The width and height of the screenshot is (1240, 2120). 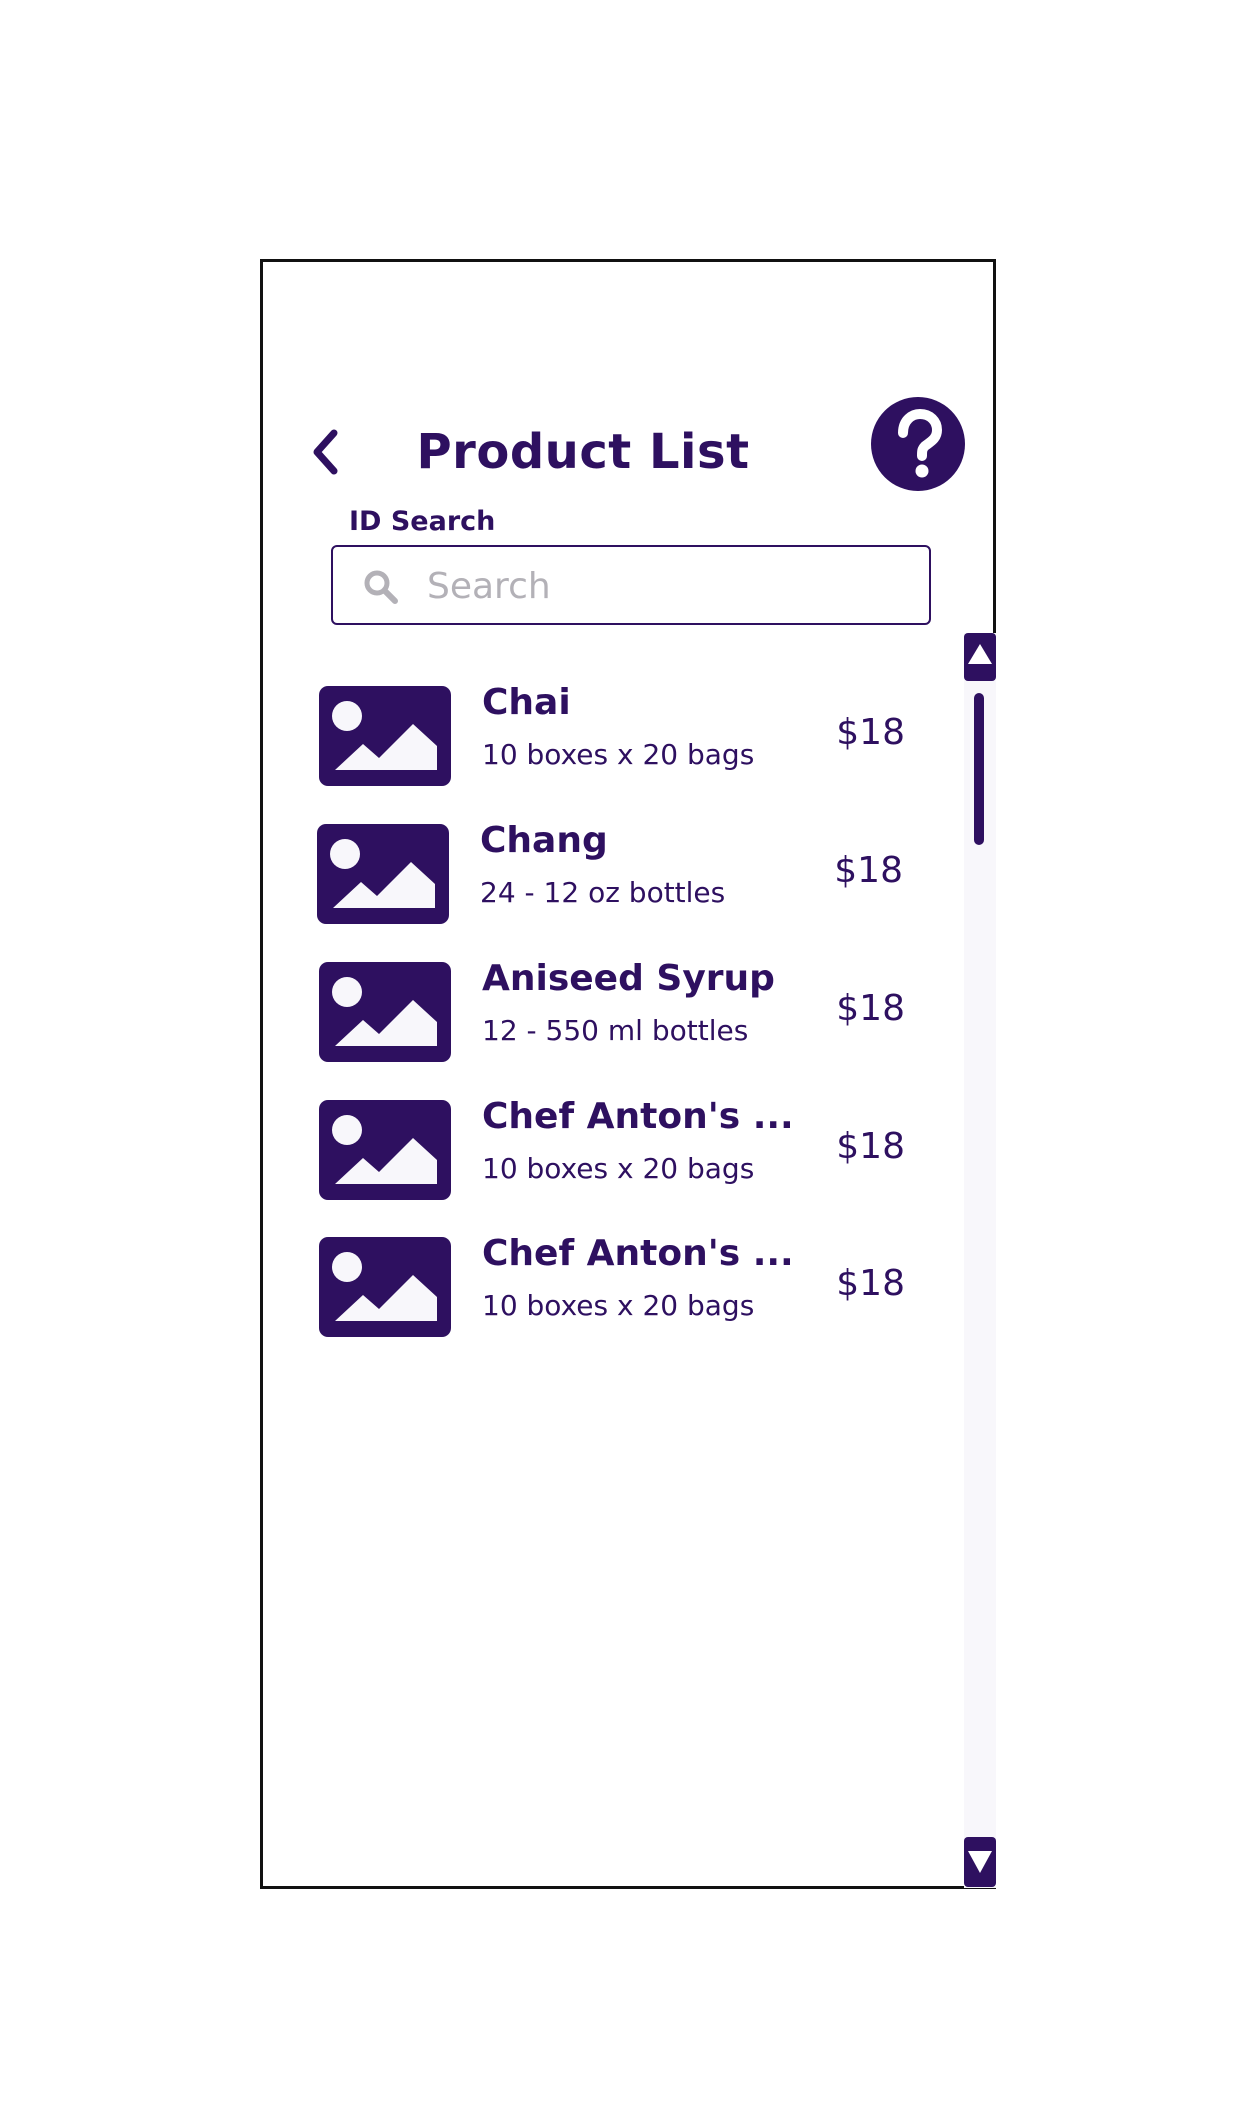 I want to click on question-mark-icon, so click(x=918, y=444).